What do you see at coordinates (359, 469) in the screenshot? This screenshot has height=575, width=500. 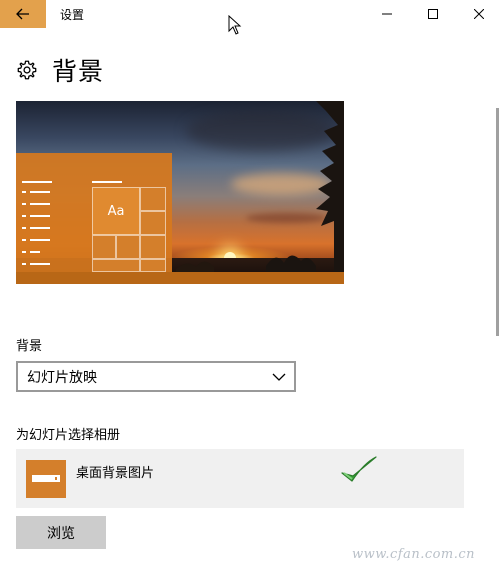 I see `checkmark-icon` at bounding box center [359, 469].